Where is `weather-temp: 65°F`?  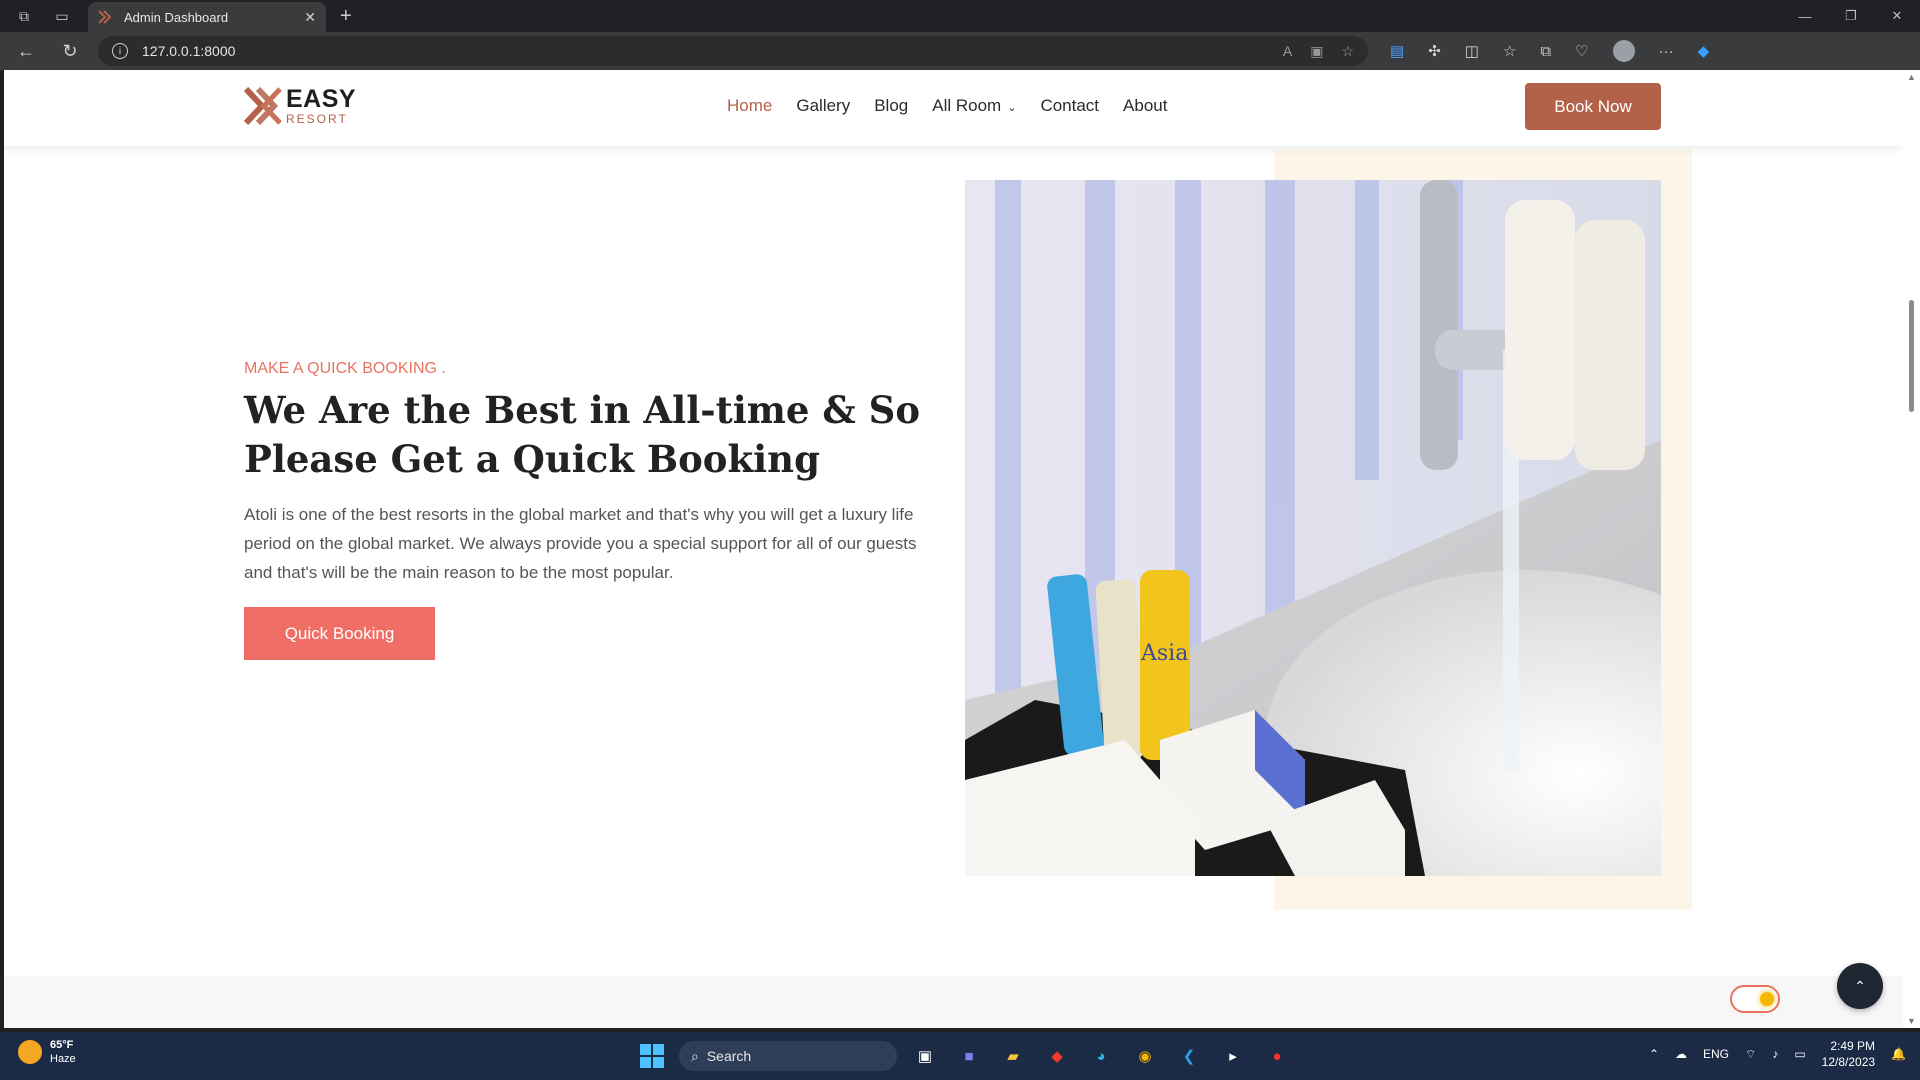 weather-temp: 65°F is located at coordinates (62, 1045).